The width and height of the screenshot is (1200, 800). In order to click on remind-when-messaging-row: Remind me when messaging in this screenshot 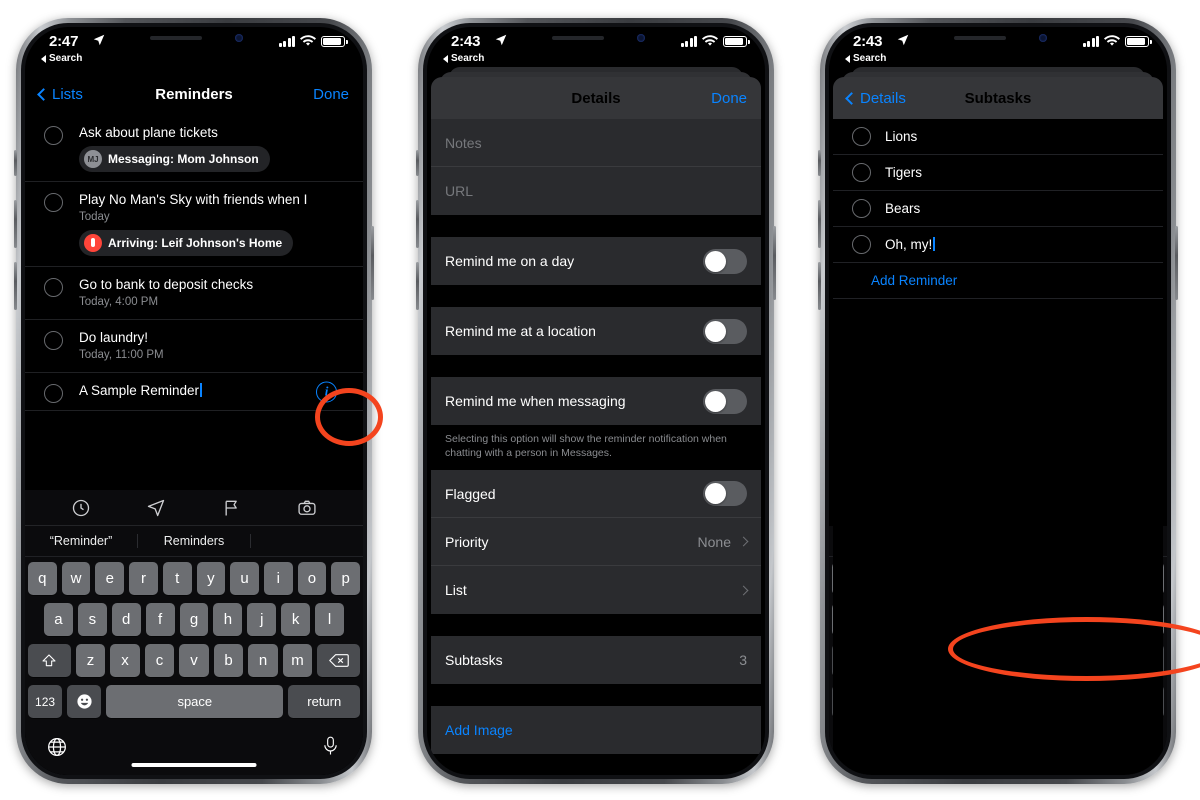, I will do `click(596, 401)`.